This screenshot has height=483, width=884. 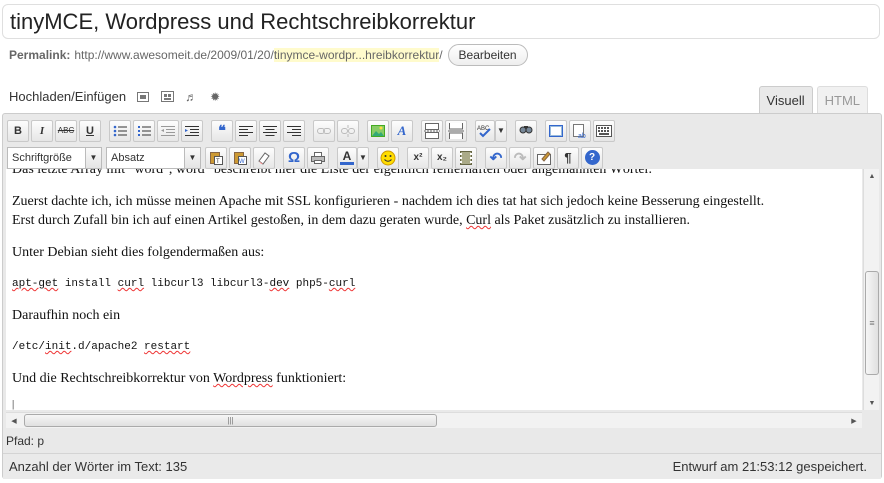 I want to click on paste-text-icon: T, so click(x=216, y=157).